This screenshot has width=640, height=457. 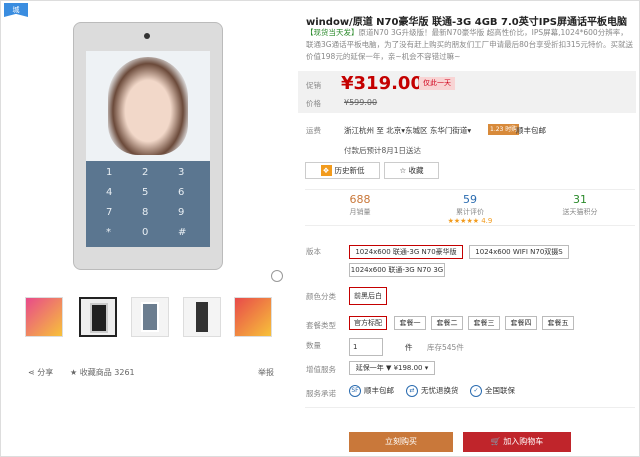 I want to click on addon-select: 延保一年 ▼ ¥198.00 ▾, so click(x=392, y=368).